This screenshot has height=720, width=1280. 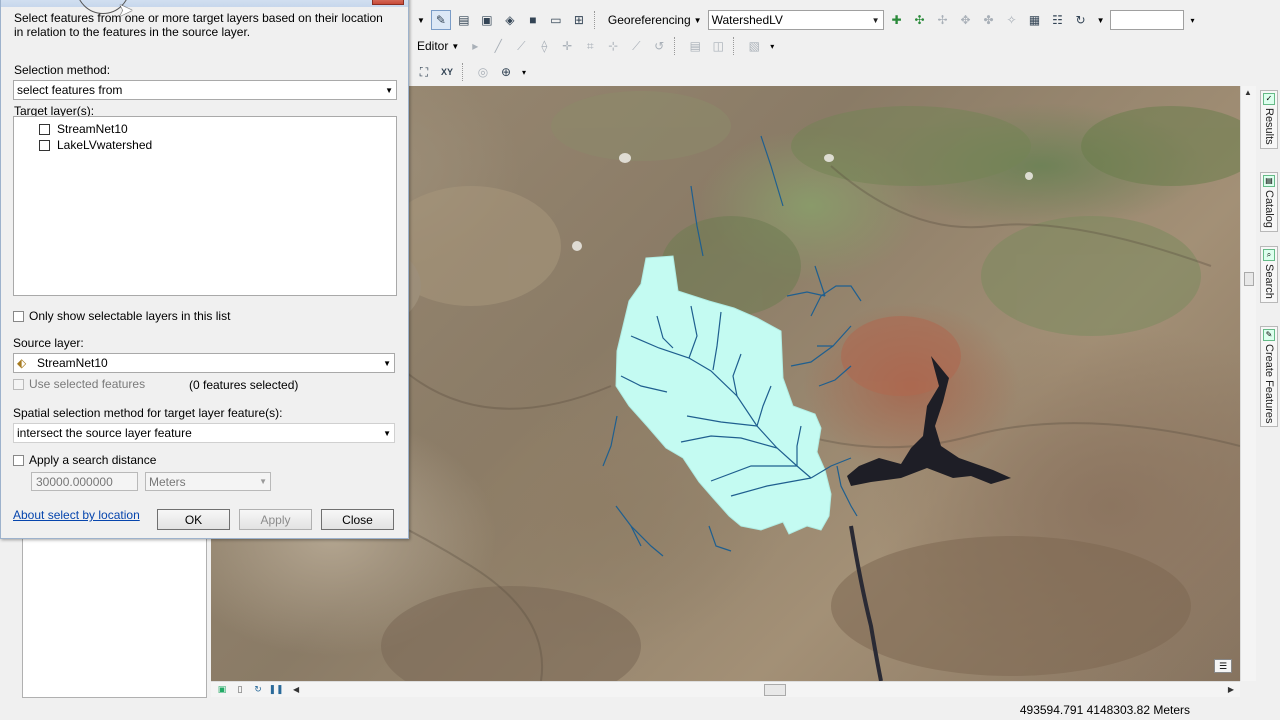 I want to click on trace-icon: ⟋, so click(x=521, y=46).